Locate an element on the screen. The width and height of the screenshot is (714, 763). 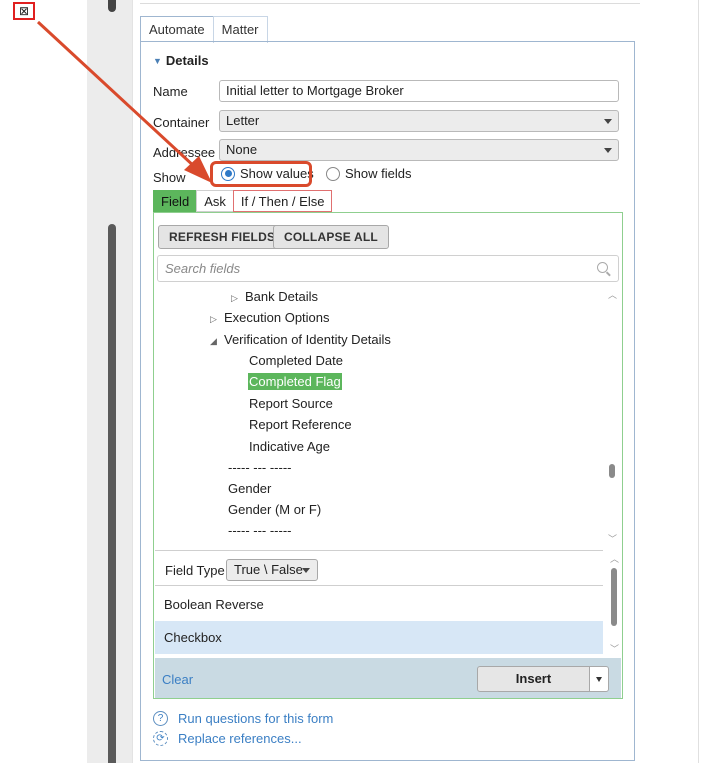
annotation-arrow is located at coordinates (124, 101).